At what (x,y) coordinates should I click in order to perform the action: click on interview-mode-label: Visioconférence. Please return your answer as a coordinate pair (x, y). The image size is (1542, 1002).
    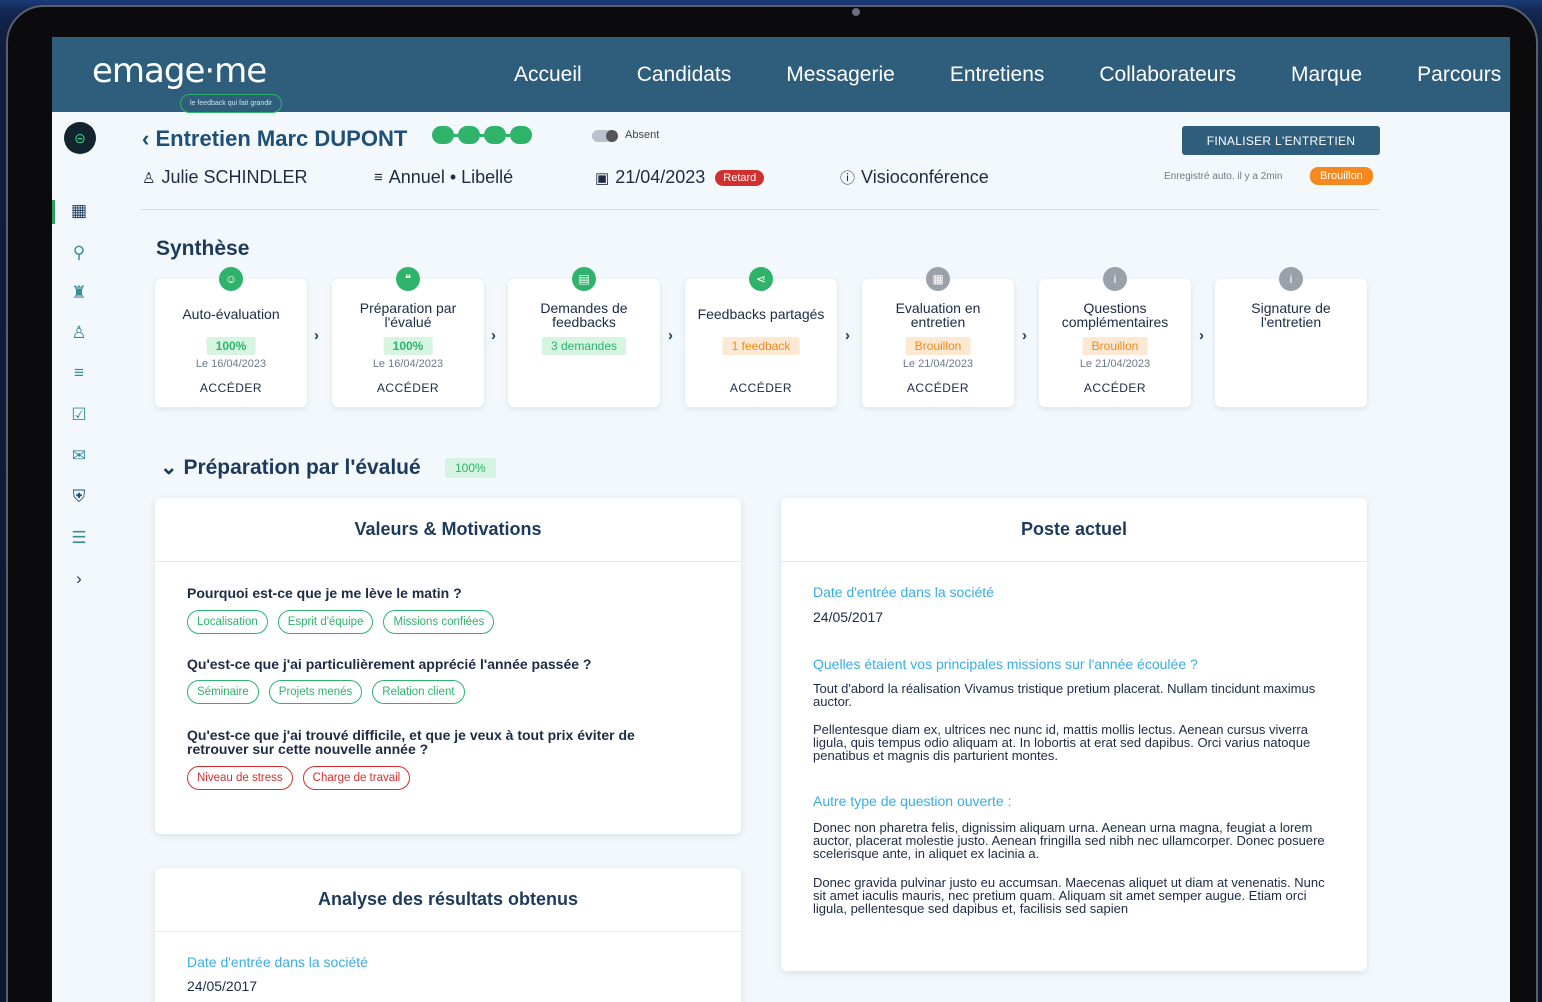
    Looking at the image, I should click on (925, 177).